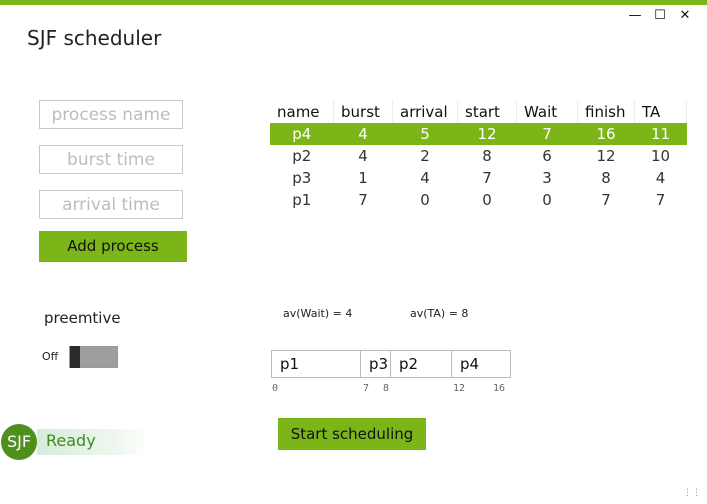 Image resolution: width=707 pixels, height=504 pixels. Describe the element at coordinates (275, 388) in the screenshot. I see `gantt-tick: 0` at that location.